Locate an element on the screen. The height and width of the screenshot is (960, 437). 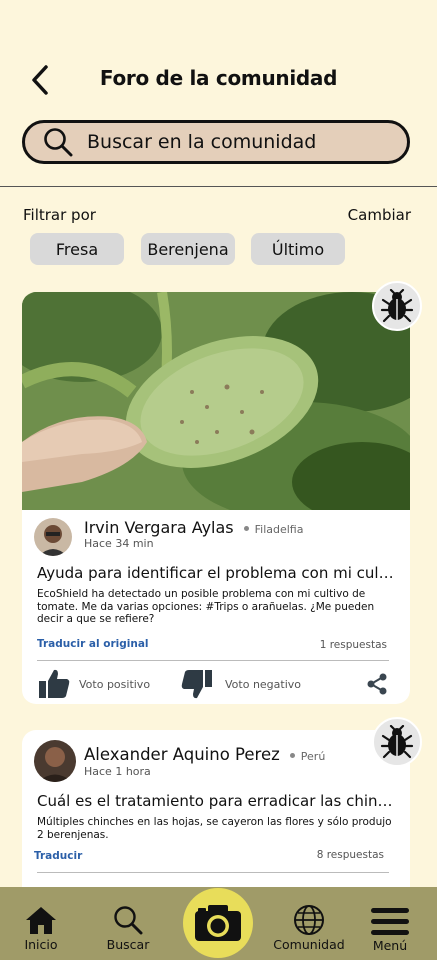
nav-menu: Menú is located at coordinates (390, 923).